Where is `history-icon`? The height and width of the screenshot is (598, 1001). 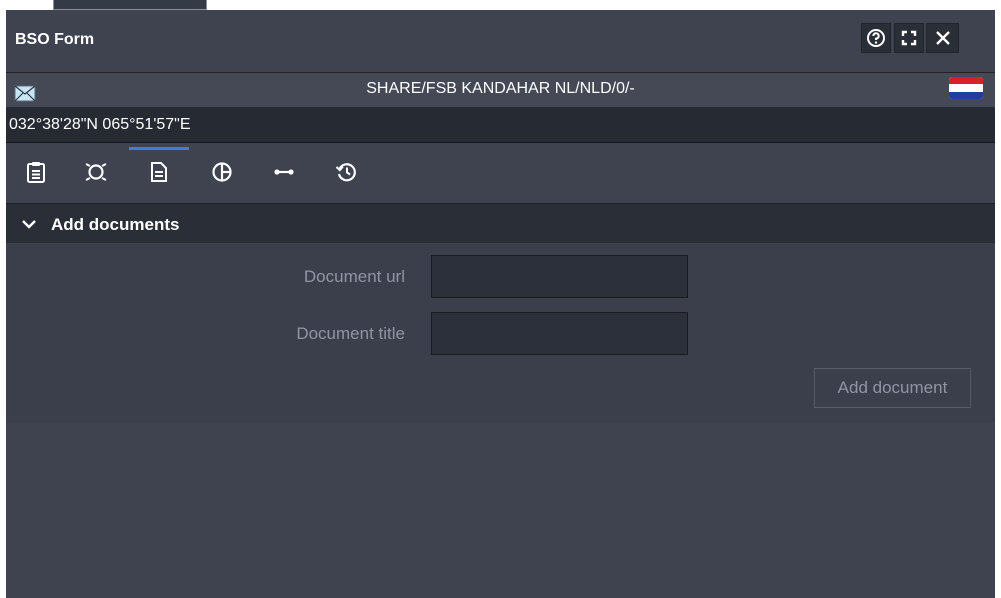 history-icon is located at coordinates (345, 171).